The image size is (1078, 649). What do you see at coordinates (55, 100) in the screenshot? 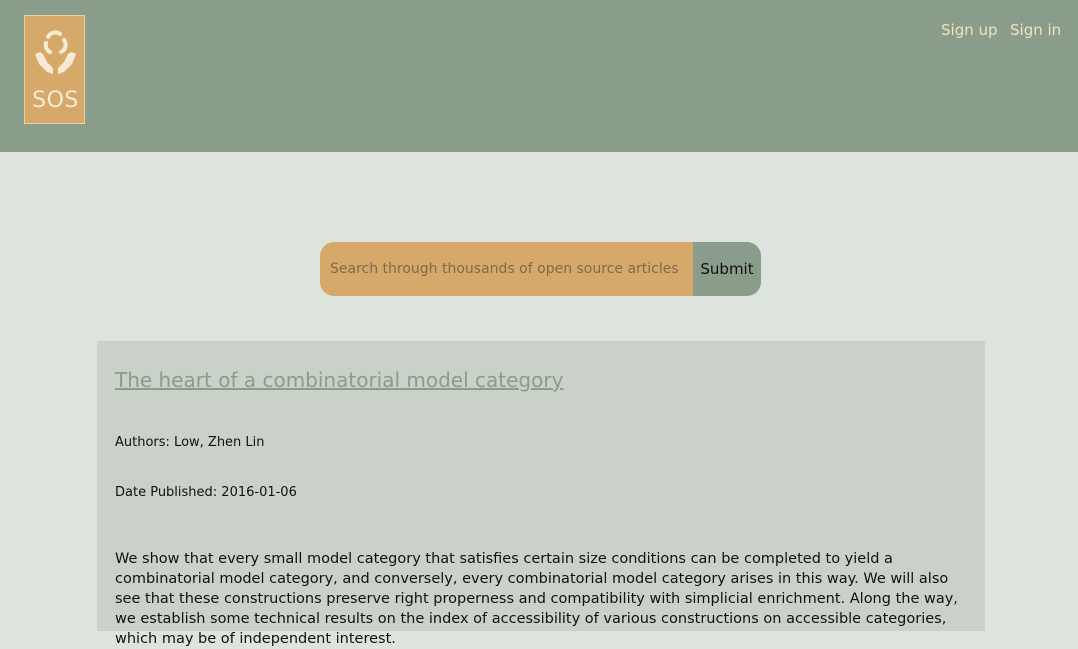
I see `logo-text: SOS` at bounding box center [55, 100].